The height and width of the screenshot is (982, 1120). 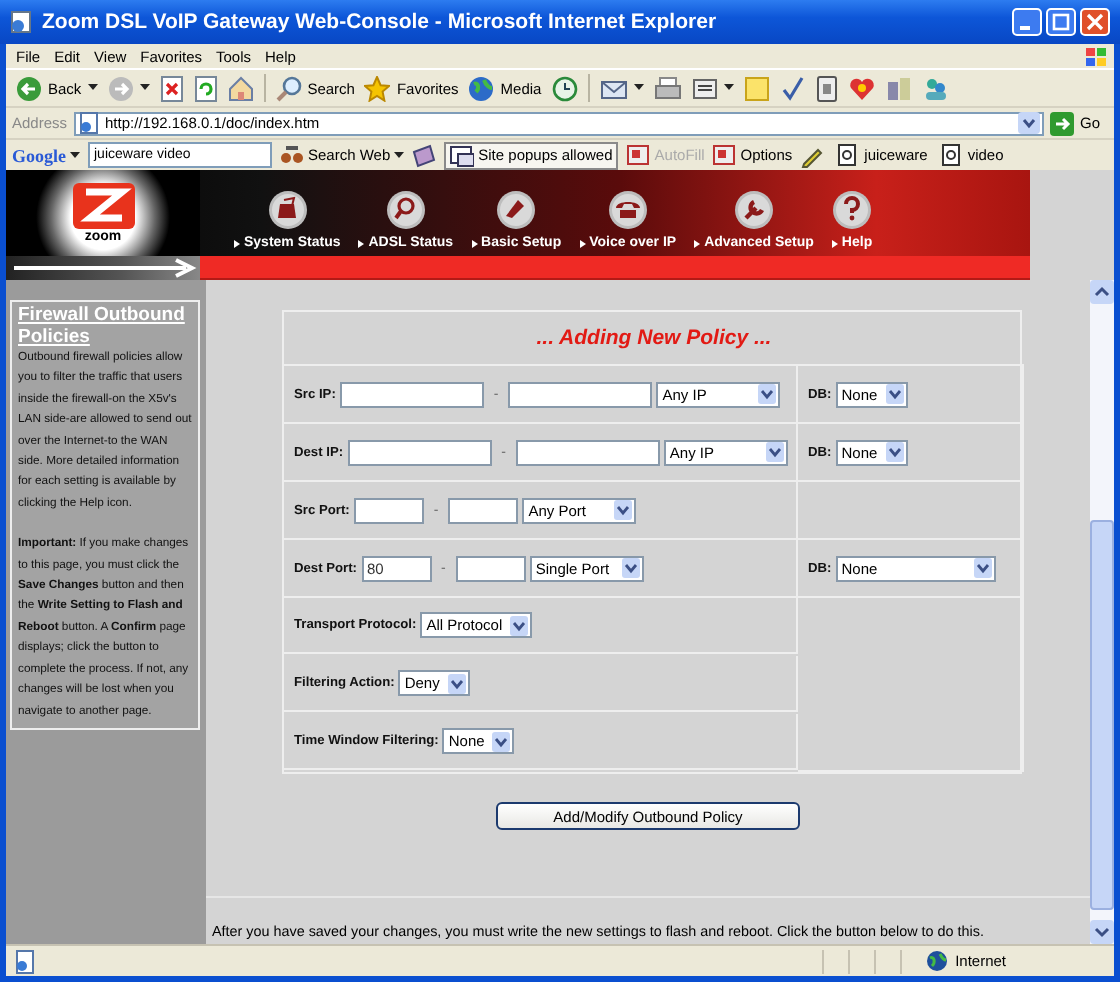 I want to click on scroll-thumb, so click(x=1102, y=715).